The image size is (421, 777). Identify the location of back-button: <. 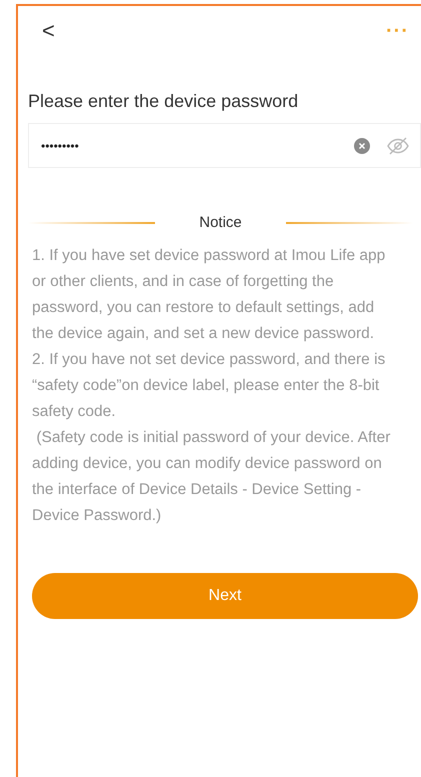
(48, 31).